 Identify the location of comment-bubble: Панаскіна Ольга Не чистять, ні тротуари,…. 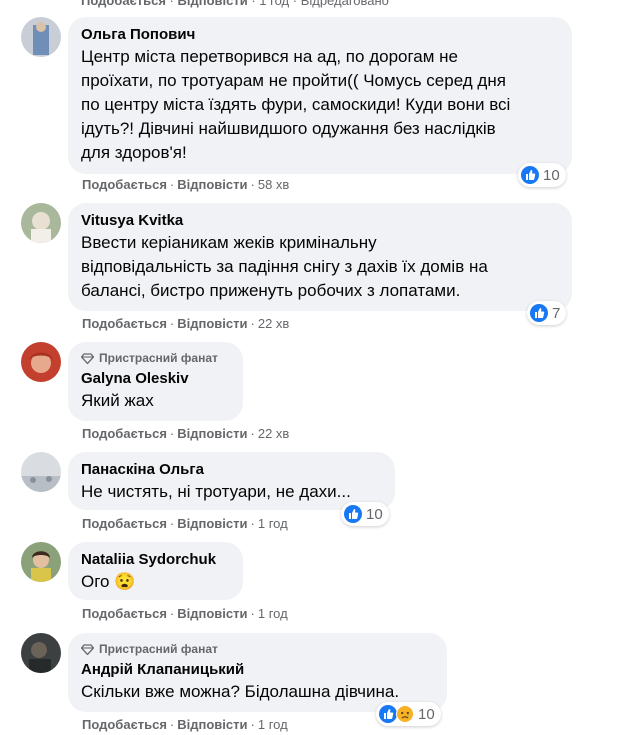
(231, 481).